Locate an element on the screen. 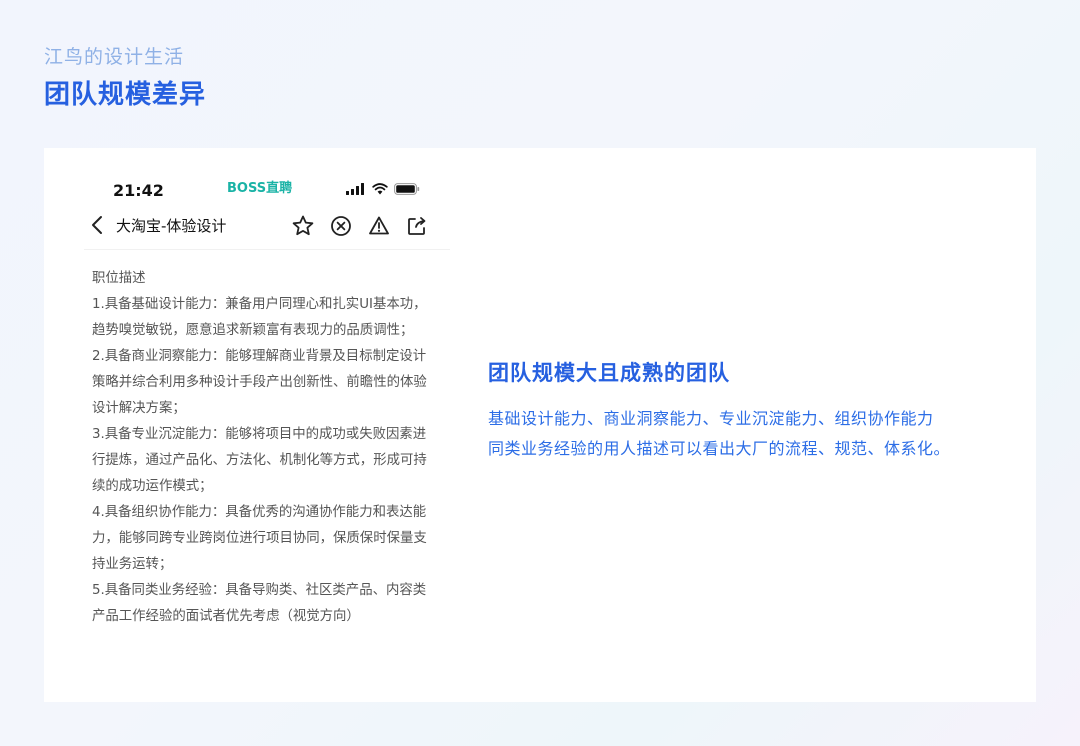 The height and width of the screenshot is (746, 1080). status-time: 21:42 is located at coordinates (138, 190).